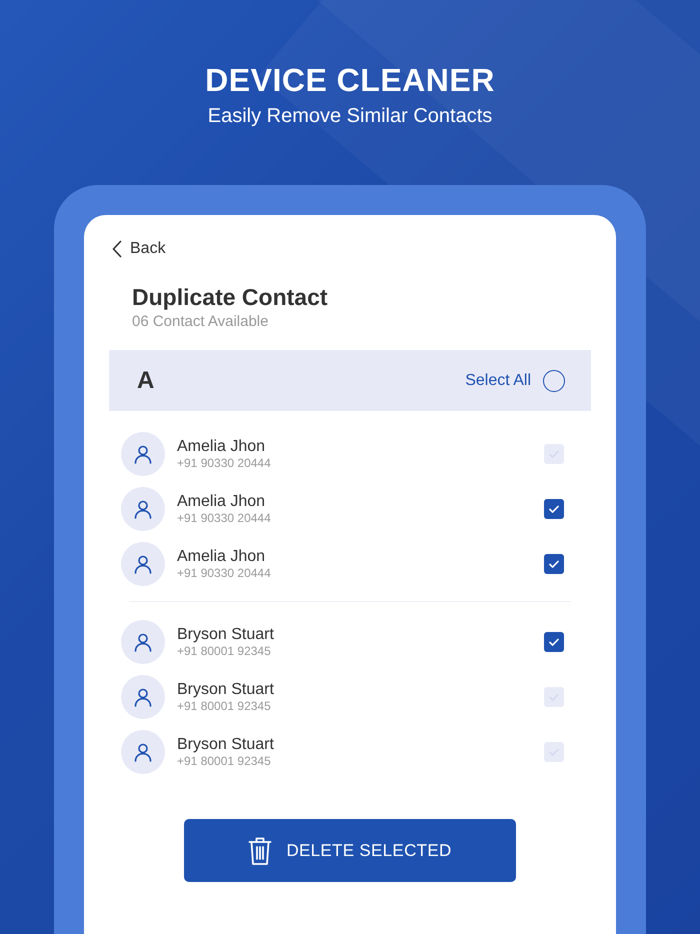 The width and height of the screenshot is (700, 934). I want to click on back-button: Back, so click(137, 249).